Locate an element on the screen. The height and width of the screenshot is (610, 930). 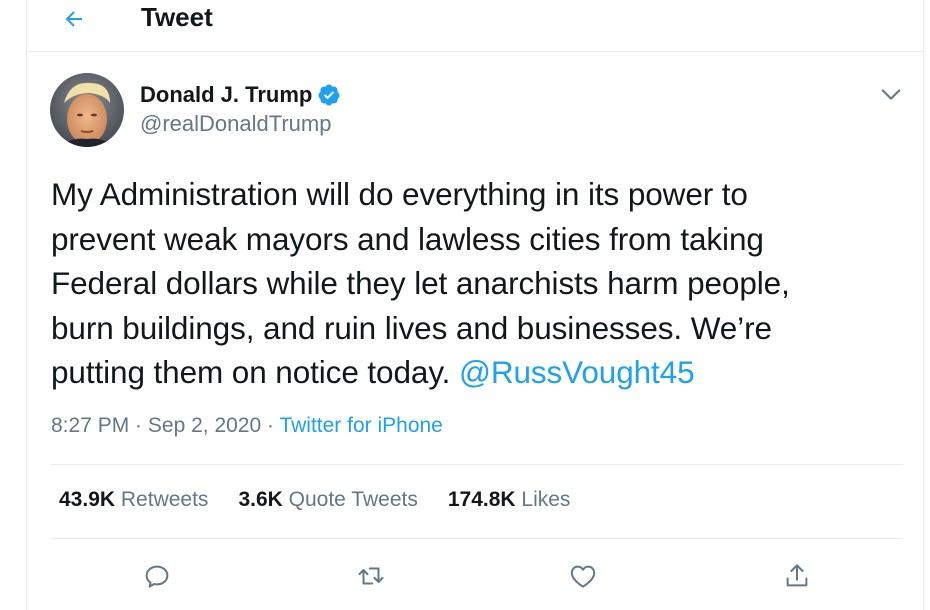
more-options-button is located at coordinates (891, 94).